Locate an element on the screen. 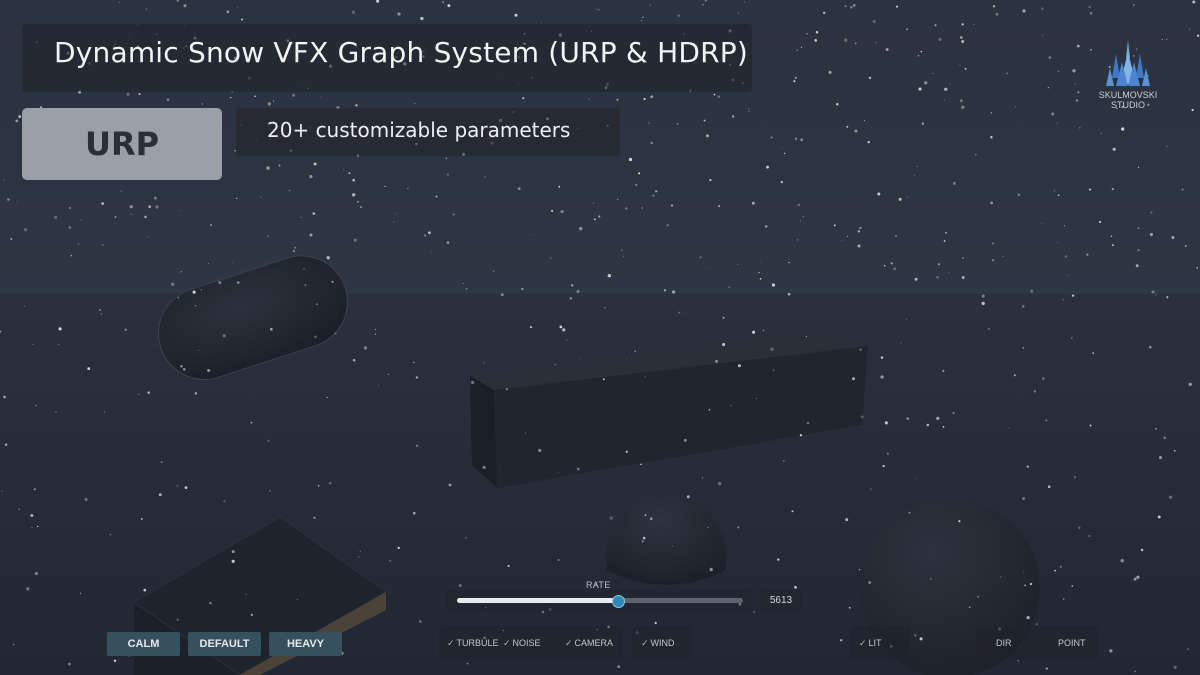  preset-heavy-button: HEAVY is located at coordinates (305, 644).